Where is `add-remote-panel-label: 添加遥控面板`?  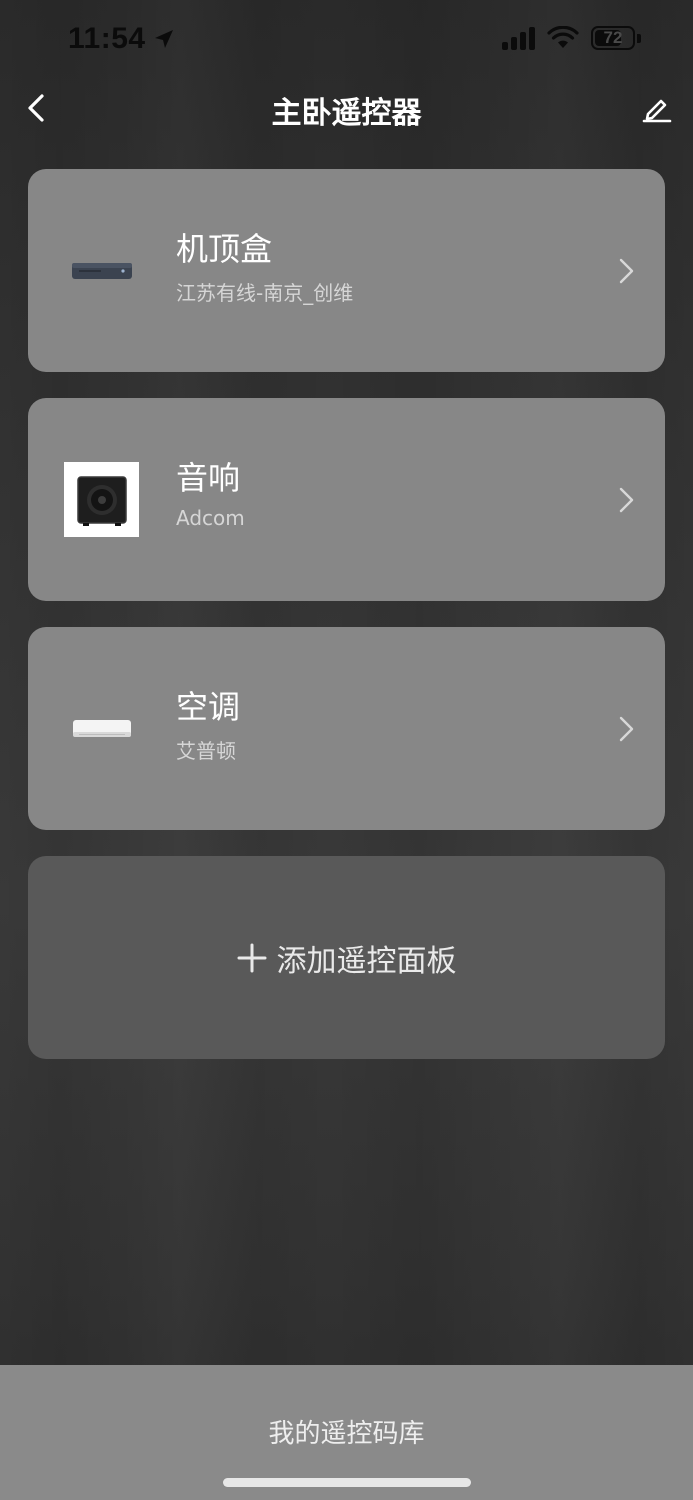 add-remote-panel-label: 添加遥控面板 is located at coordinates (366, 961).